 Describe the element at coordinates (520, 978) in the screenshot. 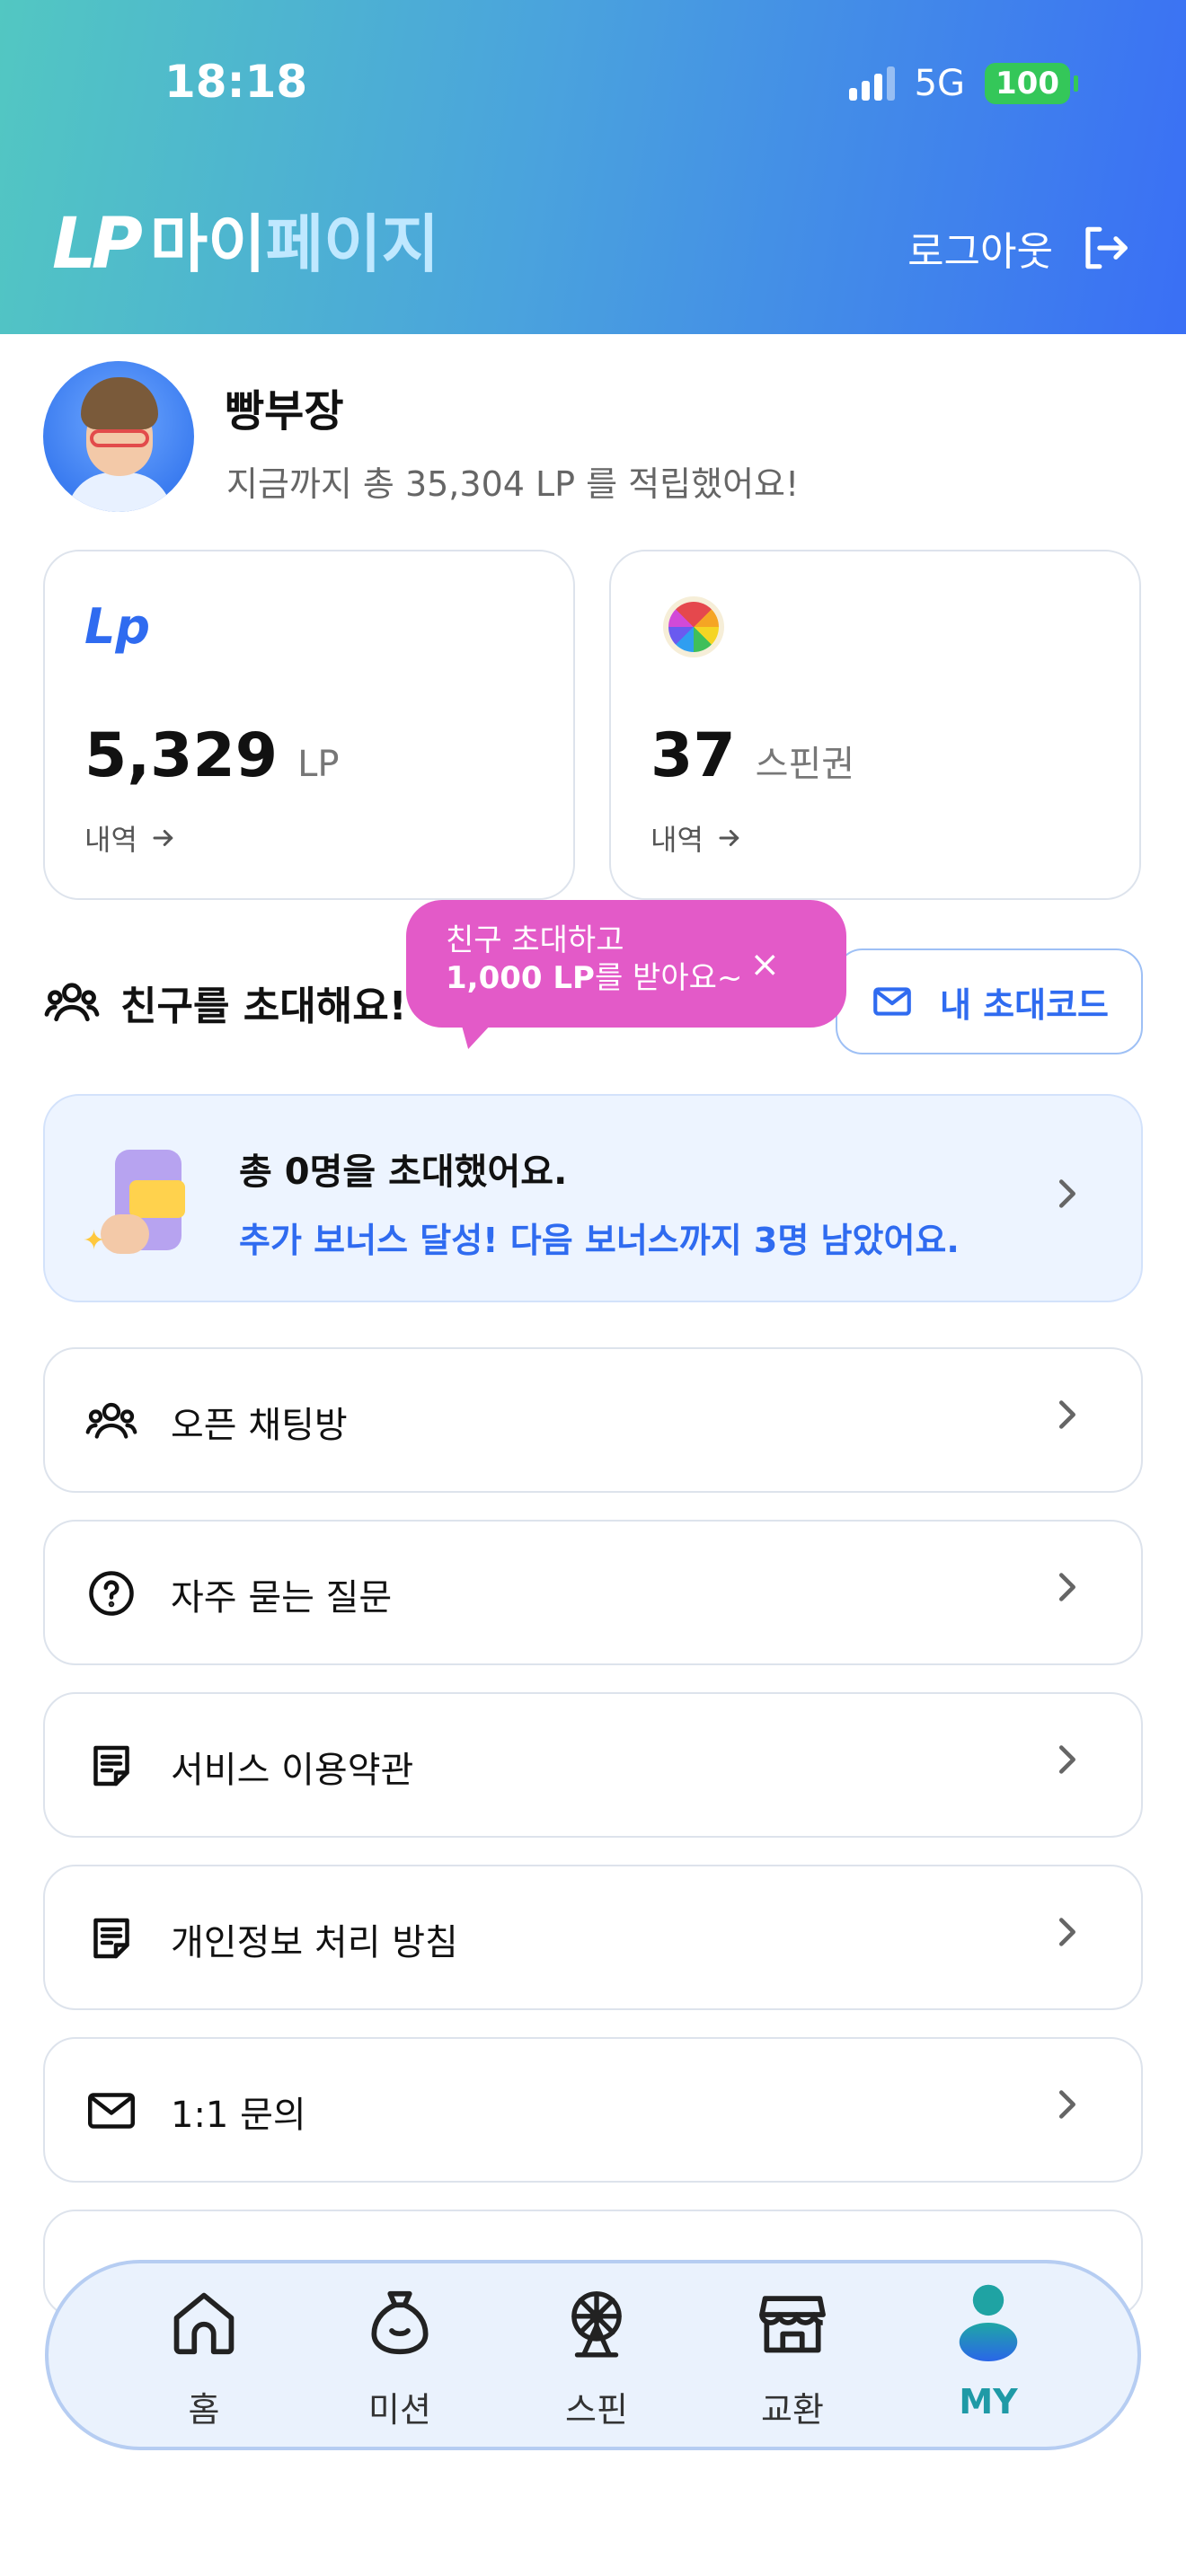

I see `tooltip-reward: 1,000 LP` at that location.